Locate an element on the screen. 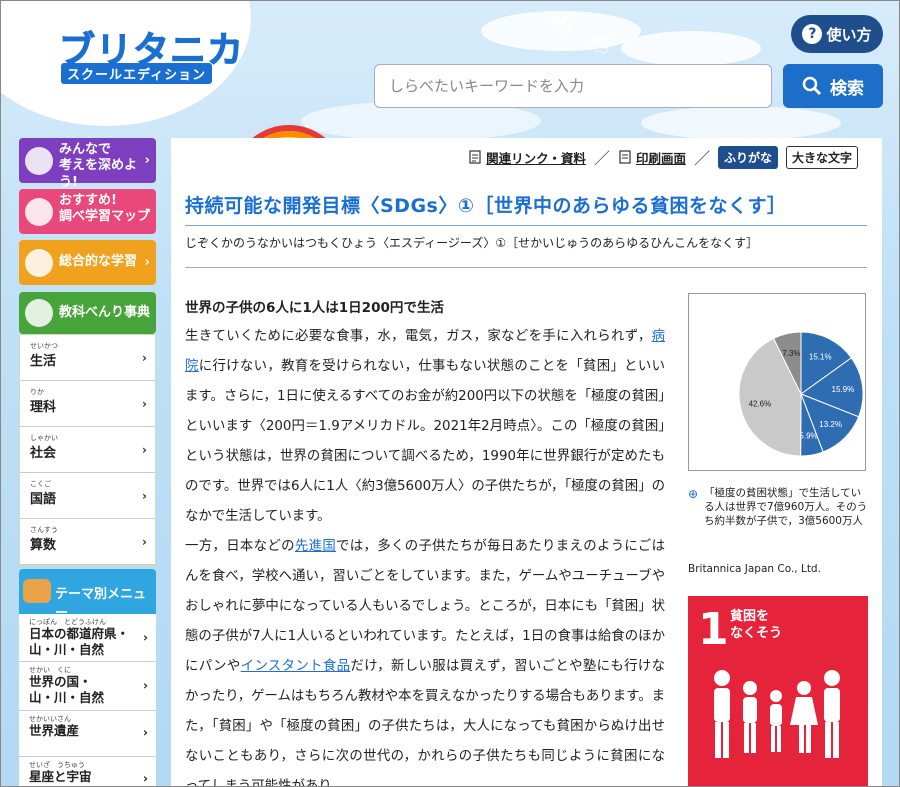 The height and width of the screenshot is (787, 900). section-heading: 世界の子供の6人に1人は1日200円で生活 is located at coordinates (314, 308).